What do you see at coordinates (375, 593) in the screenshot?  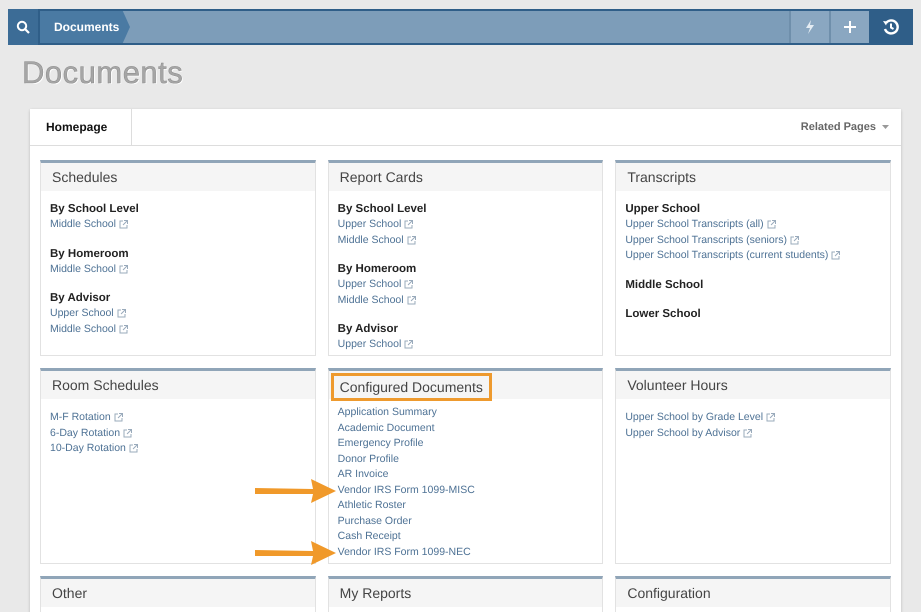 I see `card-title: My Reports` at bounding box center [375, 593].